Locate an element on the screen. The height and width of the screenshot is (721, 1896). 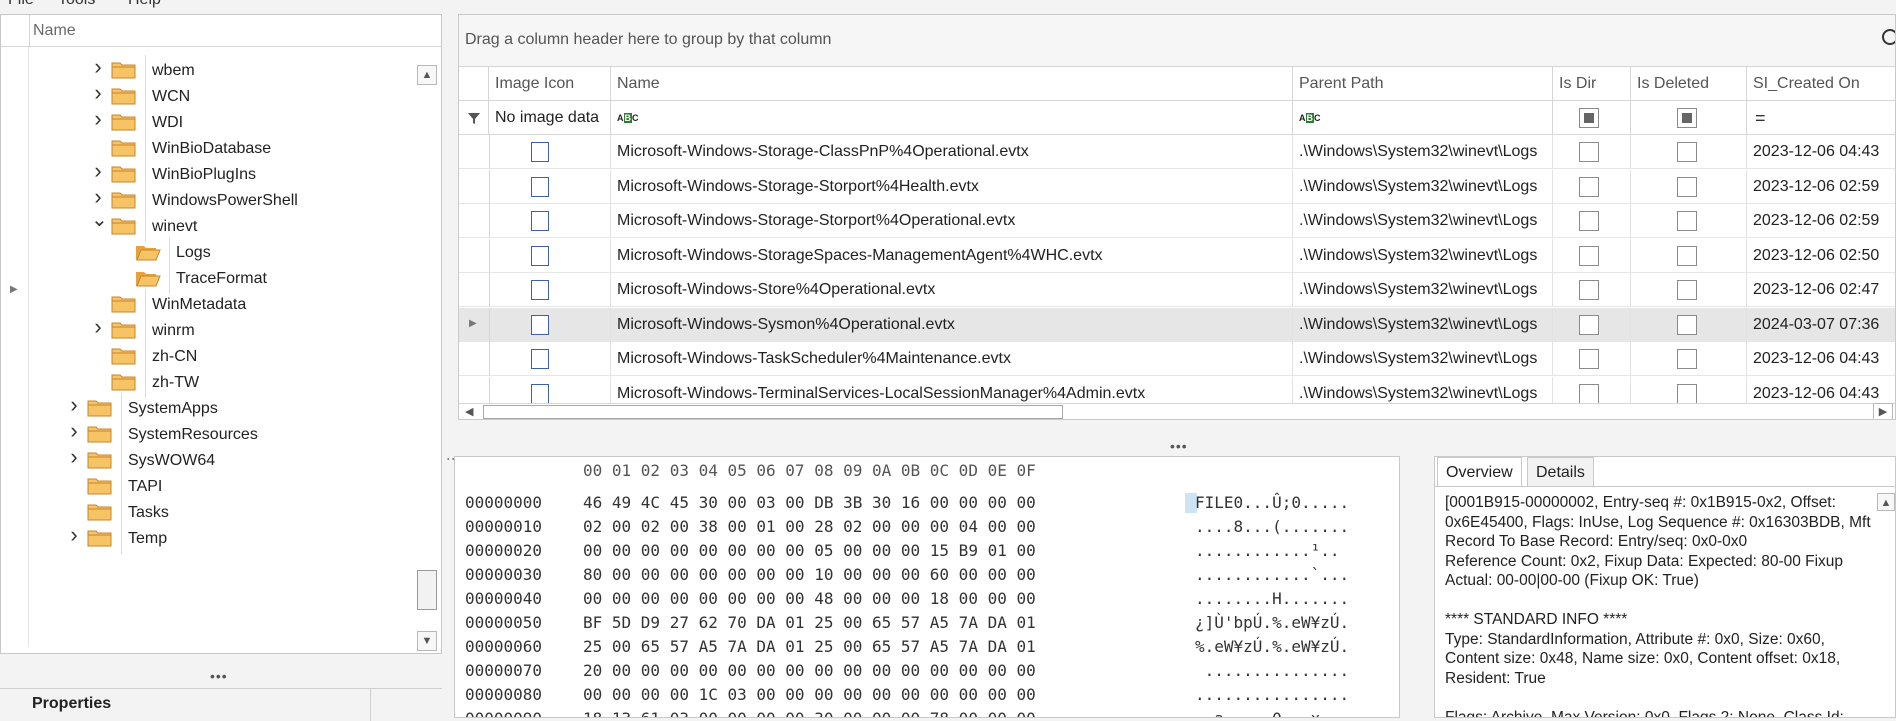
scroll-left-icon: ◀ is located at coordinates (469, 411).